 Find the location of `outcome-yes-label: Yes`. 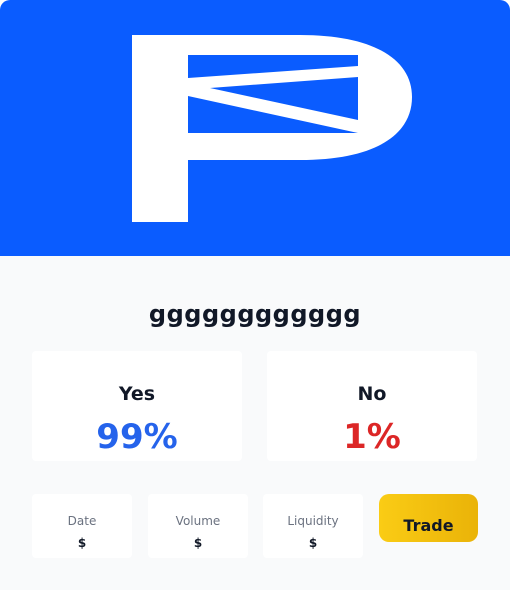

outcome-yes-label: Yes is located at coordinates (137, 394).